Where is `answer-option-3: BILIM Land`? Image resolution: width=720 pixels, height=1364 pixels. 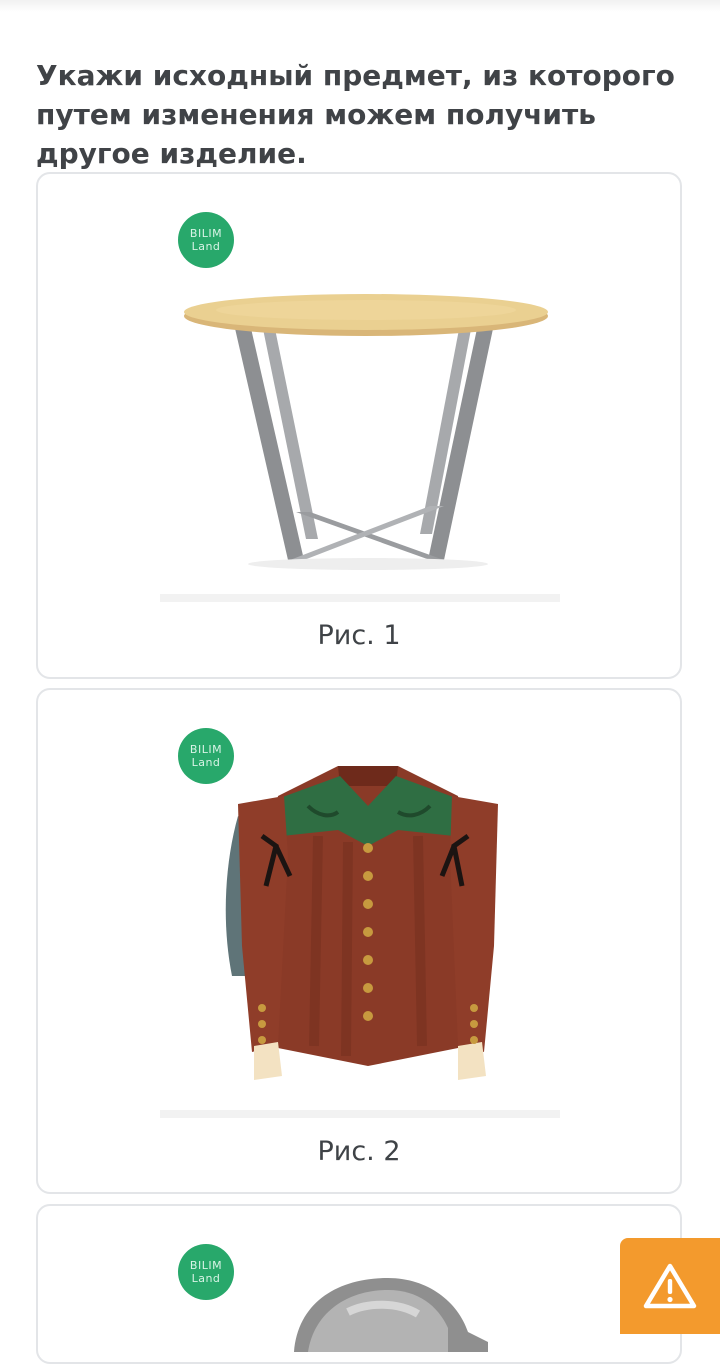
answer-option-3: BILIM Land is located at coordinates (359, 1284).